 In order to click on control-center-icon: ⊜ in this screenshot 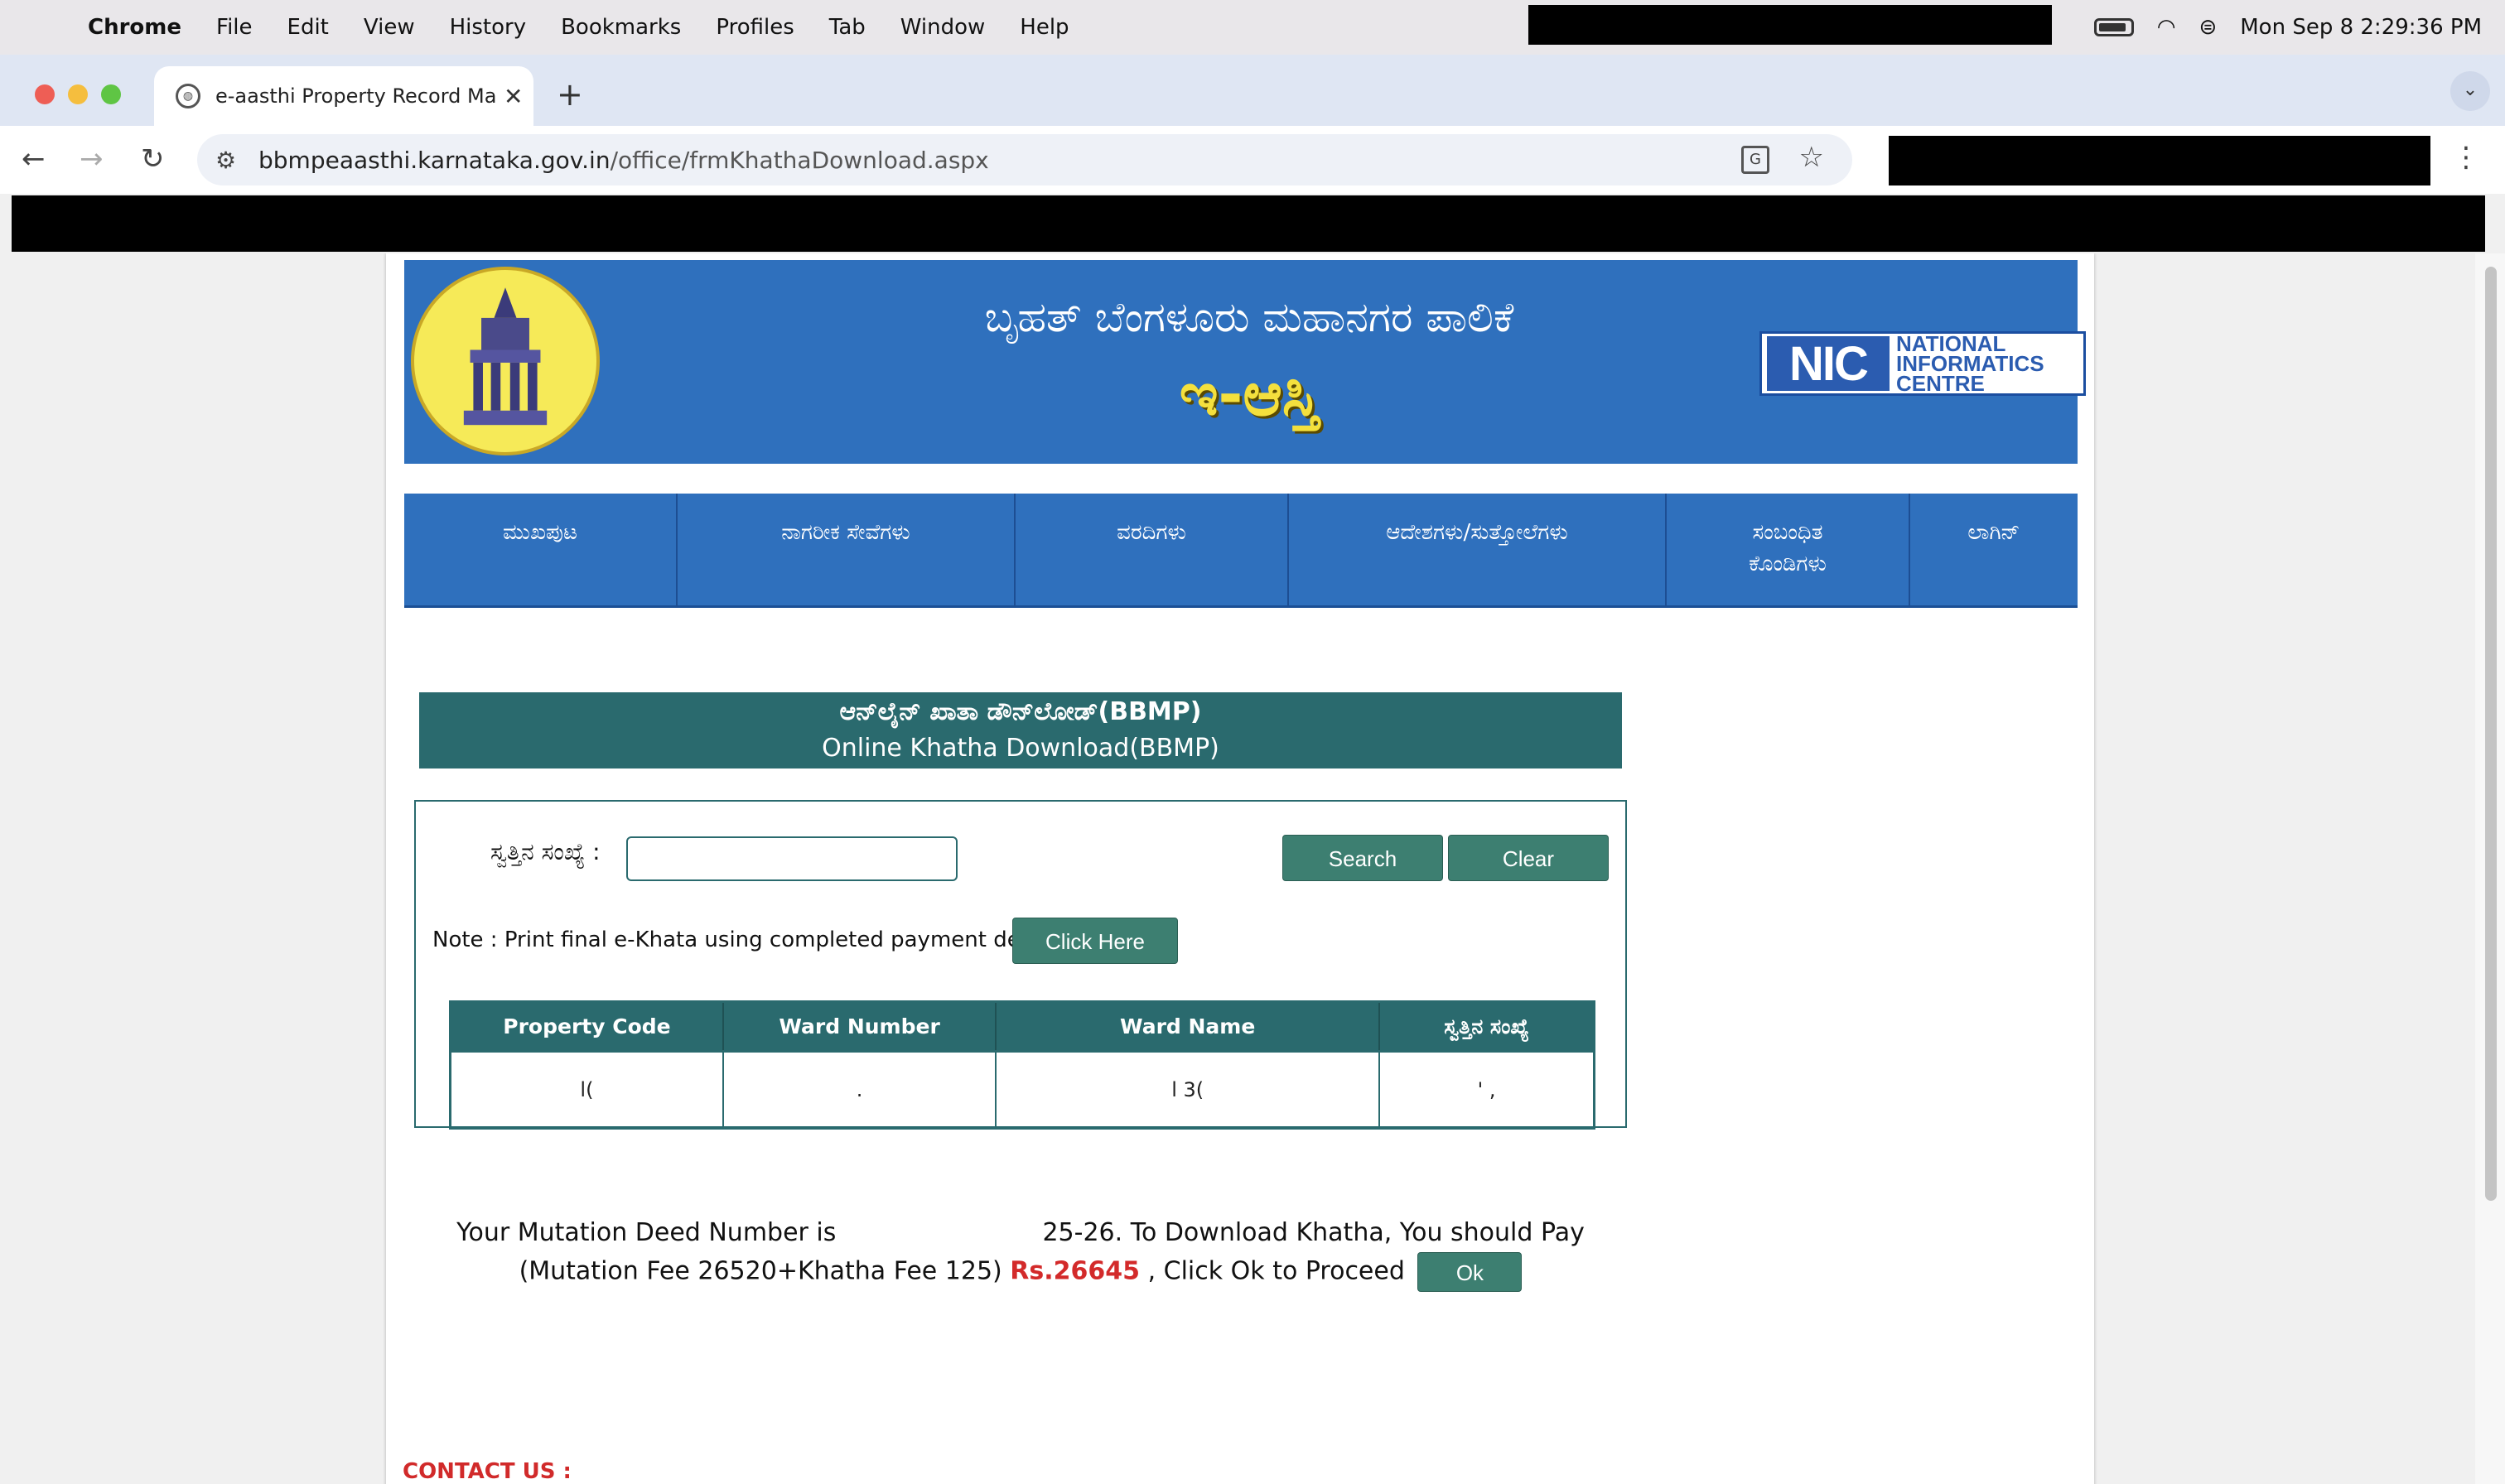, I will do `click(2208, 27)`.